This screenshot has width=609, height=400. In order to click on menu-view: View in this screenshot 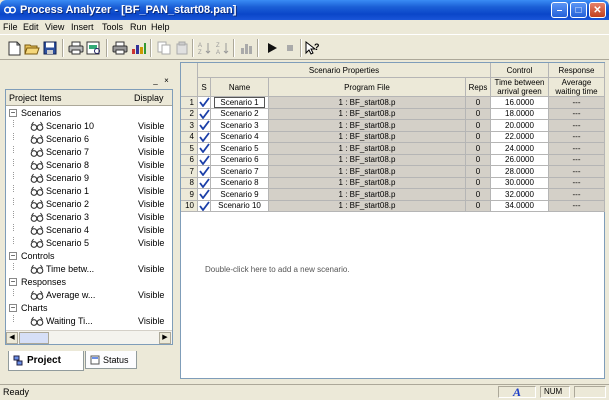, I will do `click(54, 27)`.